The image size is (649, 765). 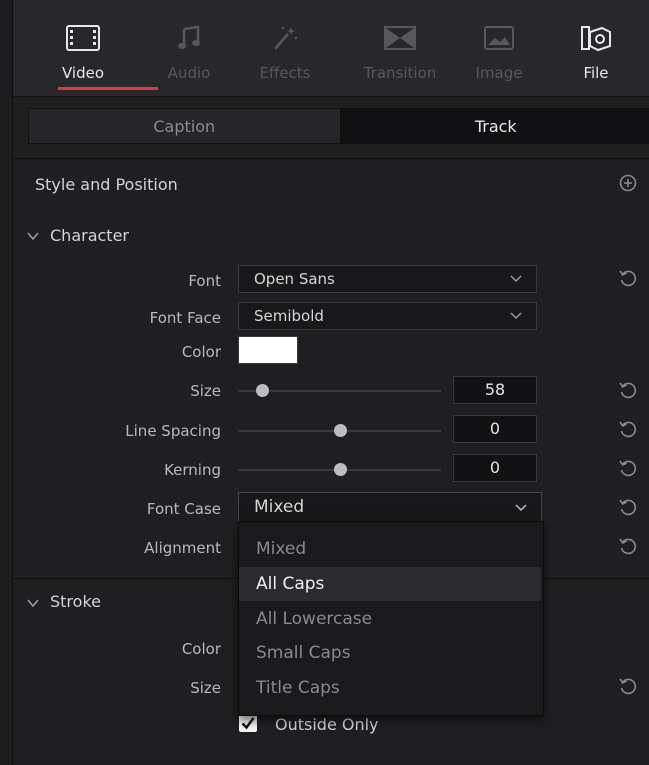 What do you see at coordinates (596, 38) in the screenshot?
I see `file-icon` at bounding box center [596, 38].